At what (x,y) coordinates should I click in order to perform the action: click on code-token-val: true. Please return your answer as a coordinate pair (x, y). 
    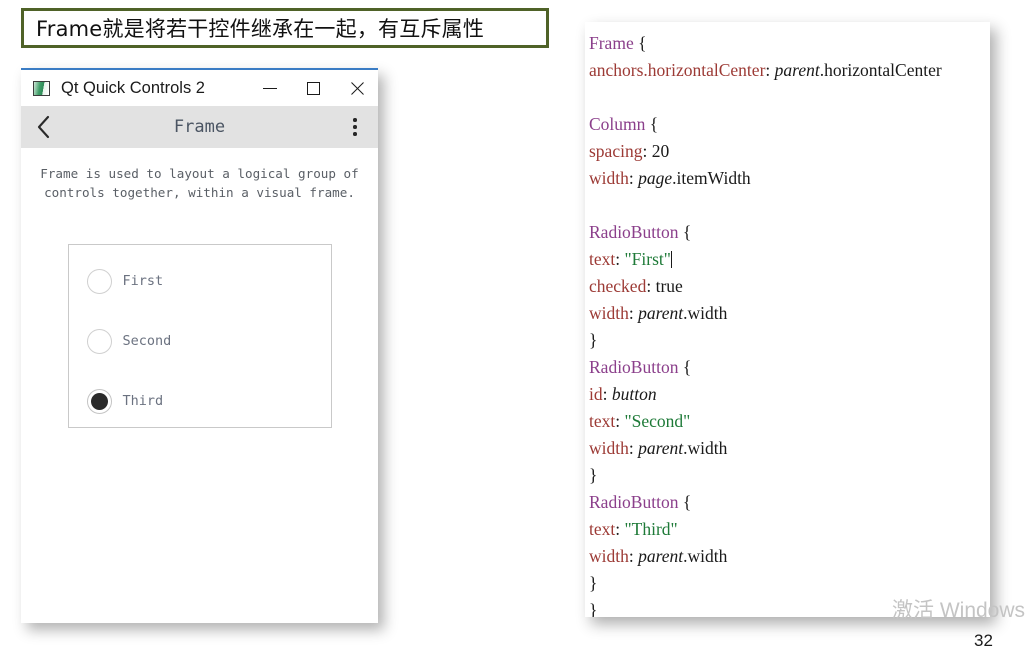
    Looking at the image, I should click on (669, 286).